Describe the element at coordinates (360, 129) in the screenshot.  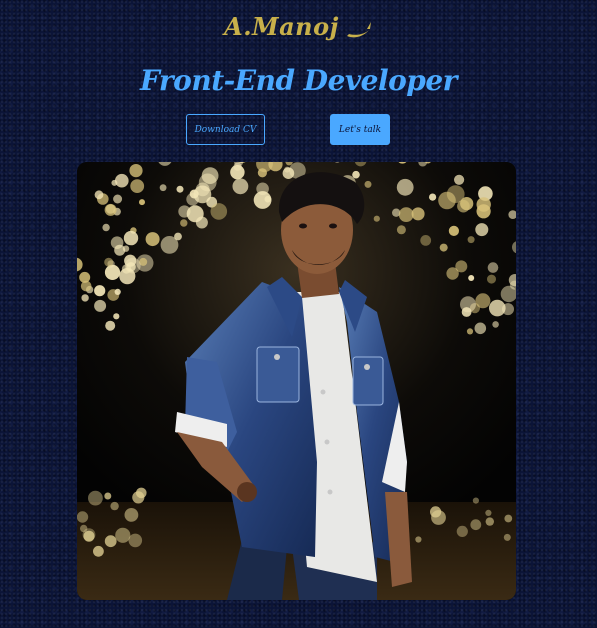
I see `lets-talk-button: Let's talk` at that location.